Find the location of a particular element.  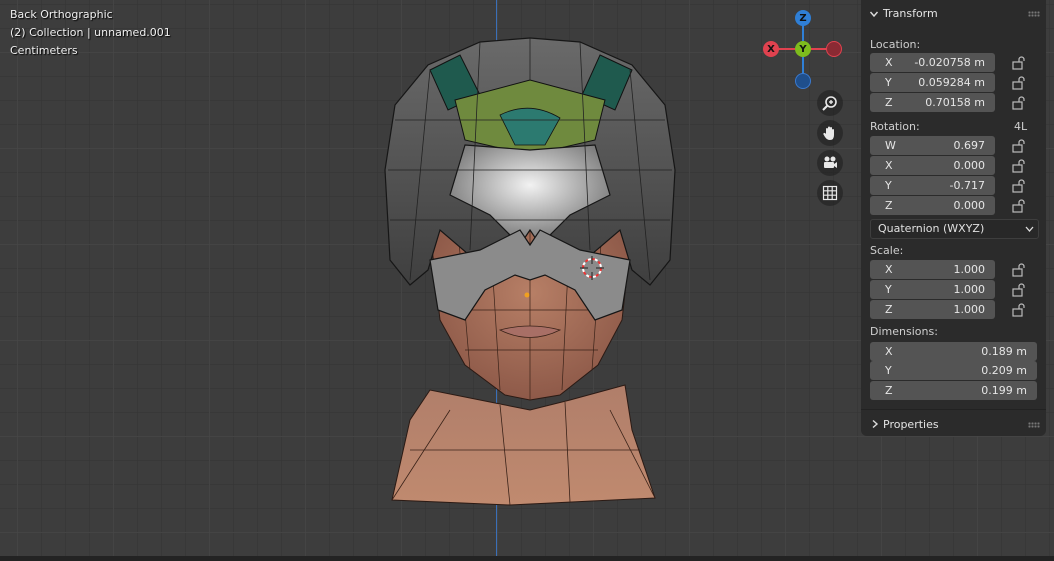

gizmo-neg-x-button is located at coordinates (834, 49).